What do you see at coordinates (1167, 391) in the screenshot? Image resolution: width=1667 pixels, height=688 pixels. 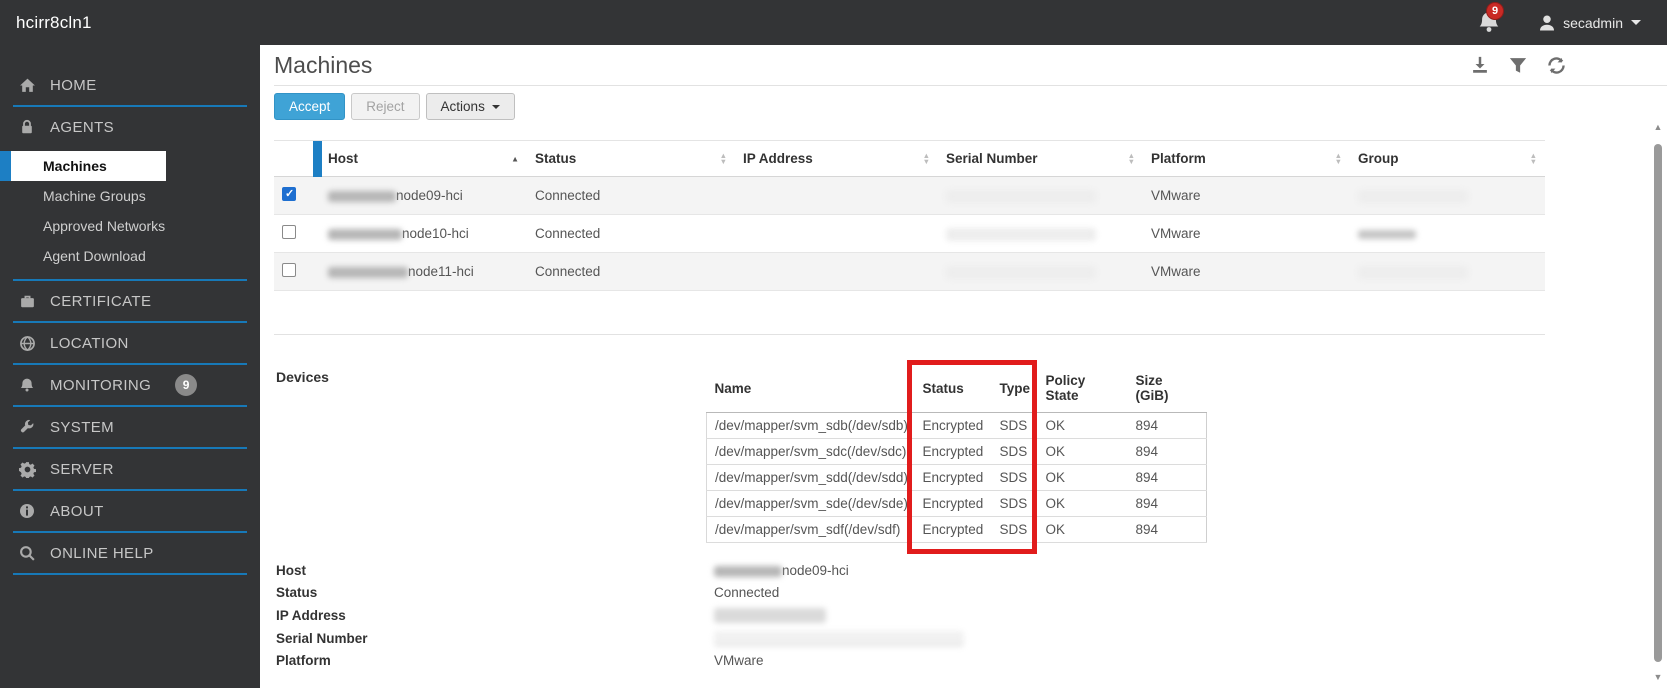 I see `devices-column-size: Size (GiB)` at bounding box center [1167, 391].